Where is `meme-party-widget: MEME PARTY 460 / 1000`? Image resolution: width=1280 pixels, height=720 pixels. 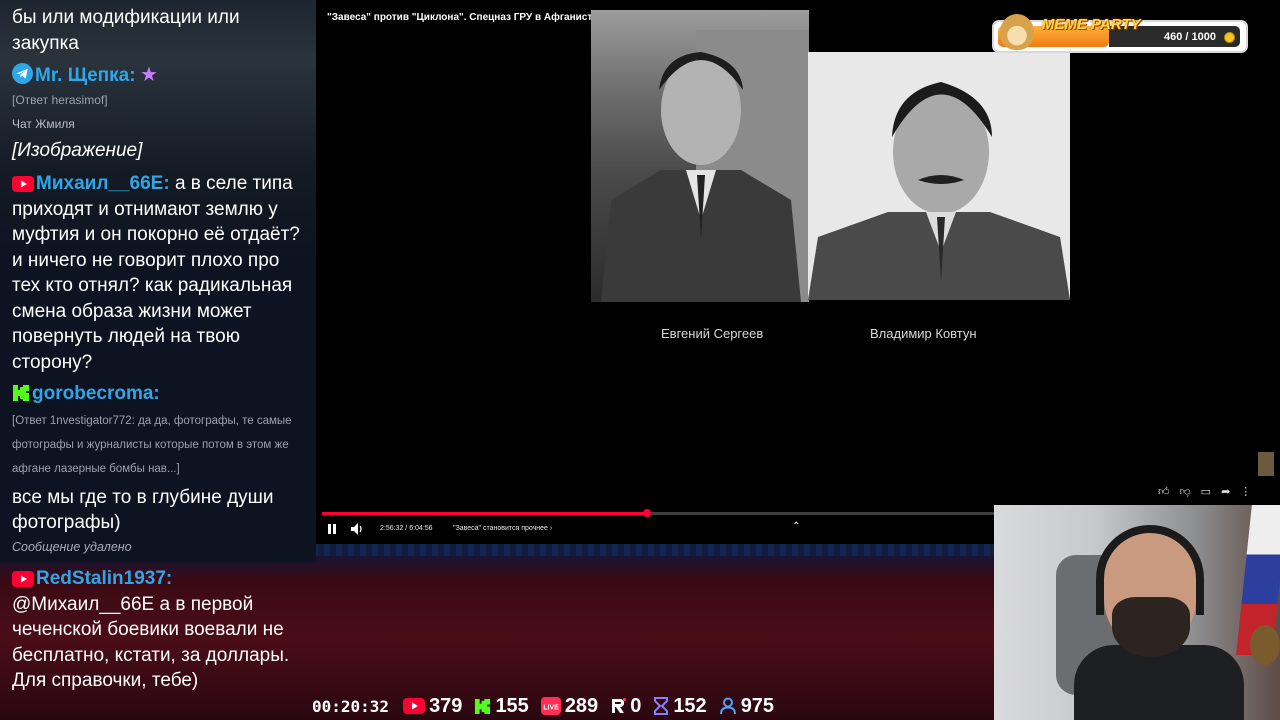
meme-party-widget: MEME PARTY 460 / 1000 is located at coordinates (1120, 33).